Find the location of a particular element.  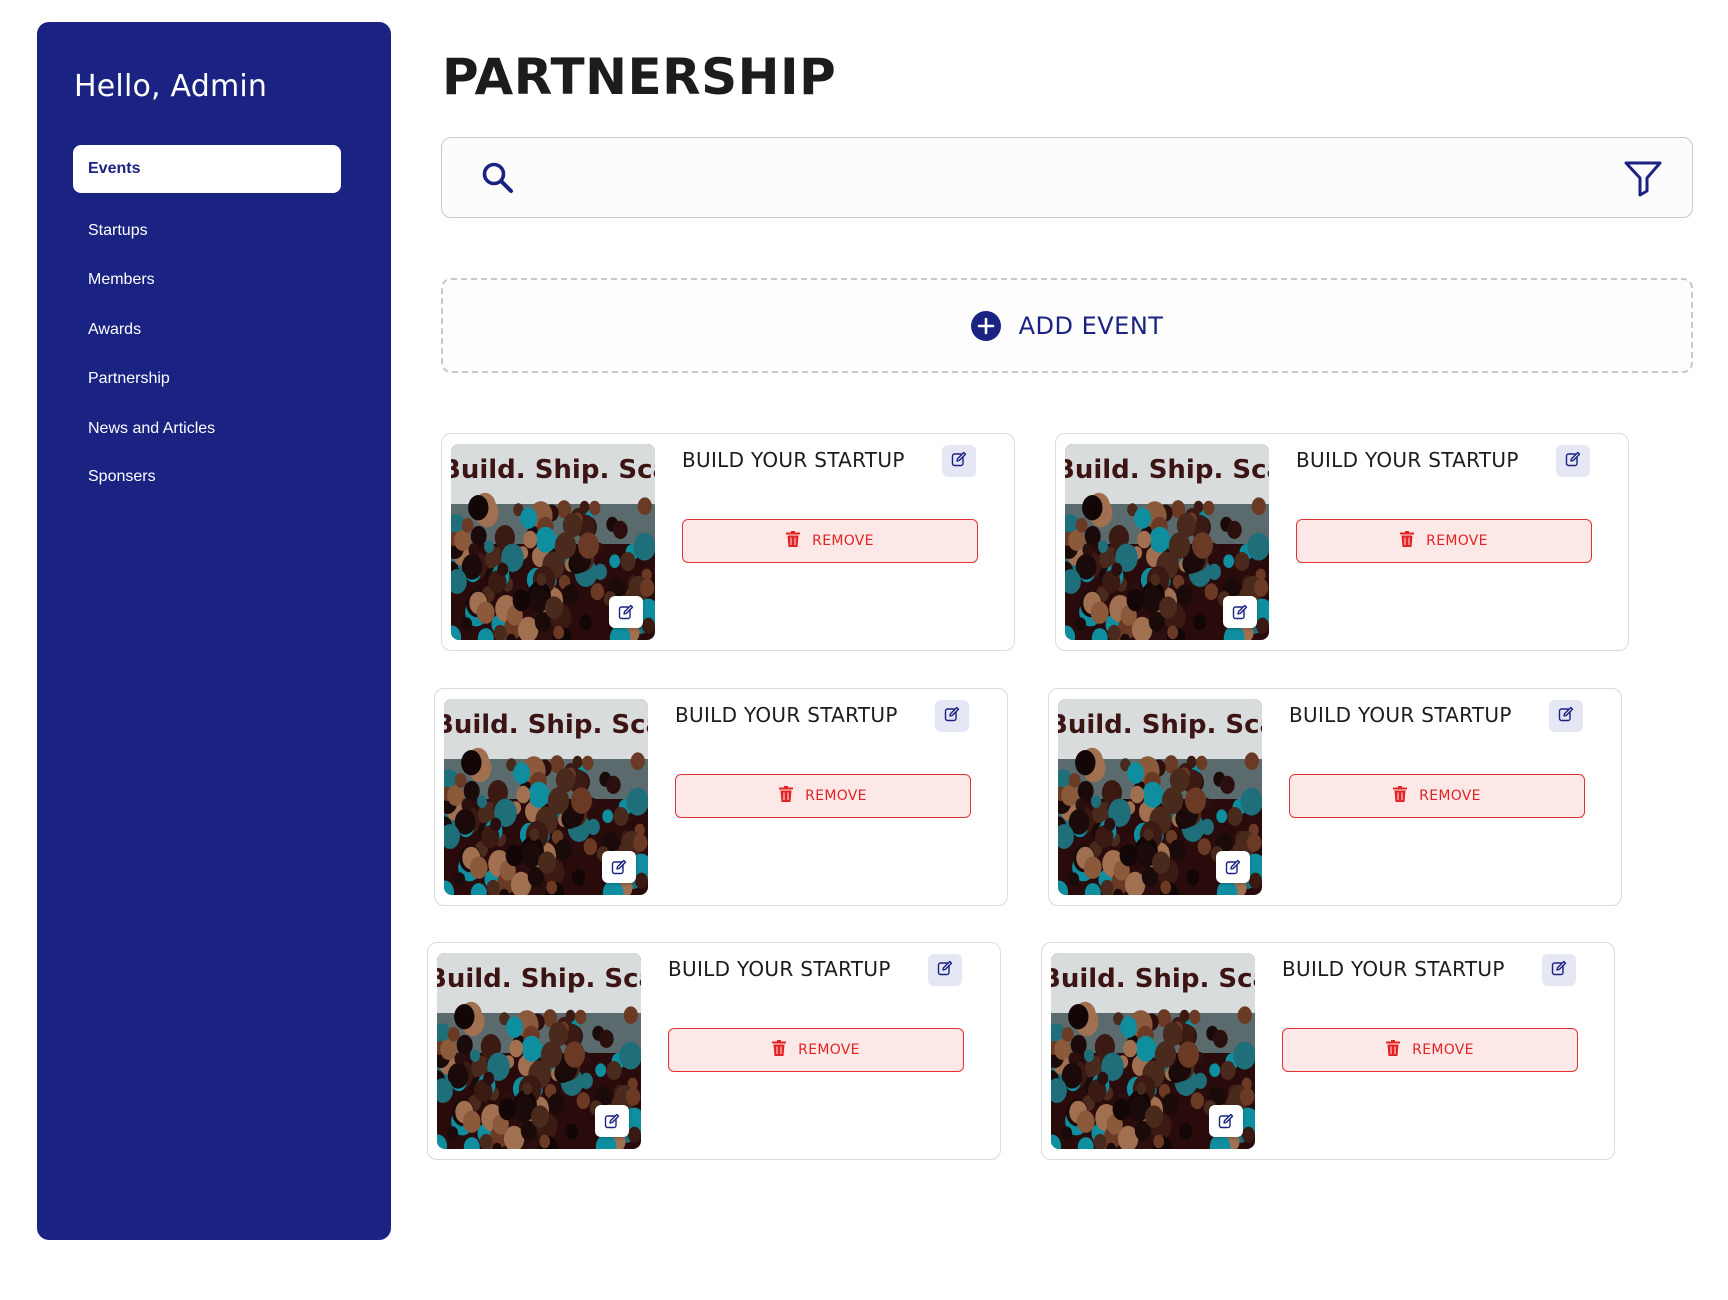

add-event-button: ADD EVENT is located at coordinates (1067, 325).